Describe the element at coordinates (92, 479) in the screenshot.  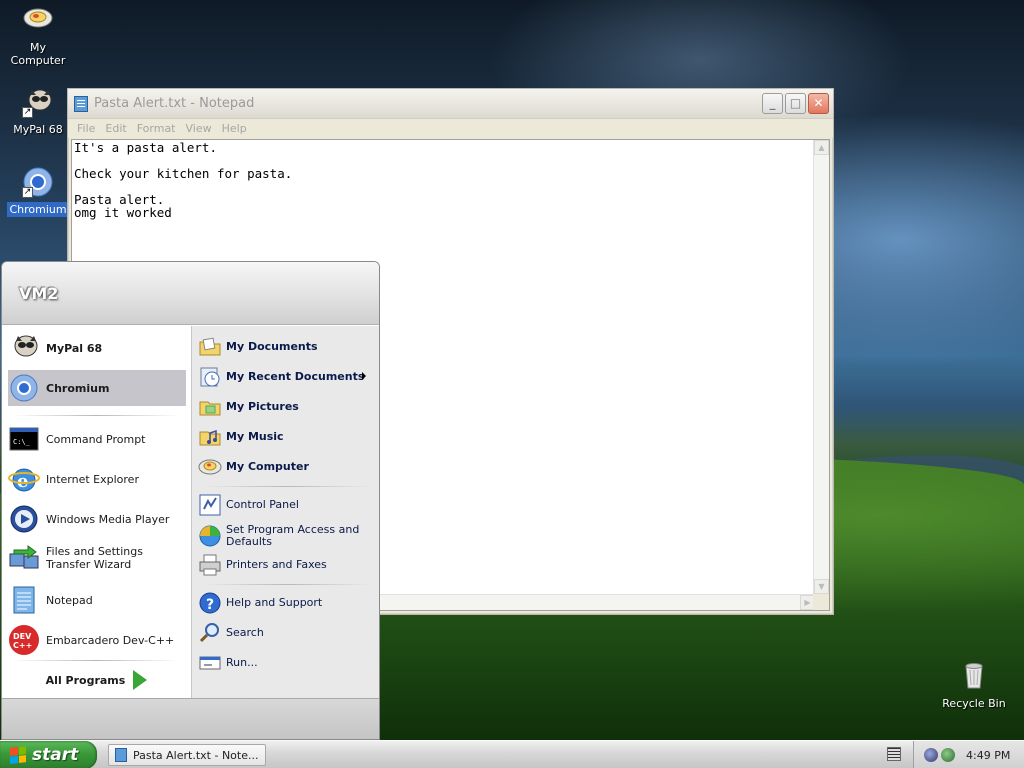
I see `program-item-label: Internet Explorer` at that location.